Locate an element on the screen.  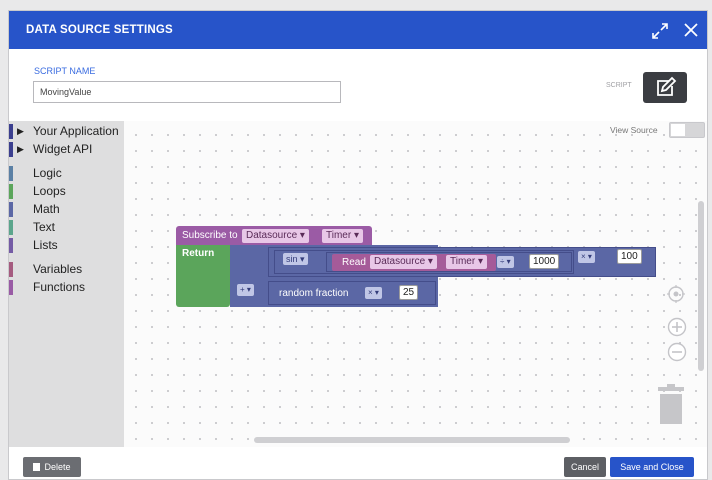
value-25-input: 25 is located at coordinates (409, 292).